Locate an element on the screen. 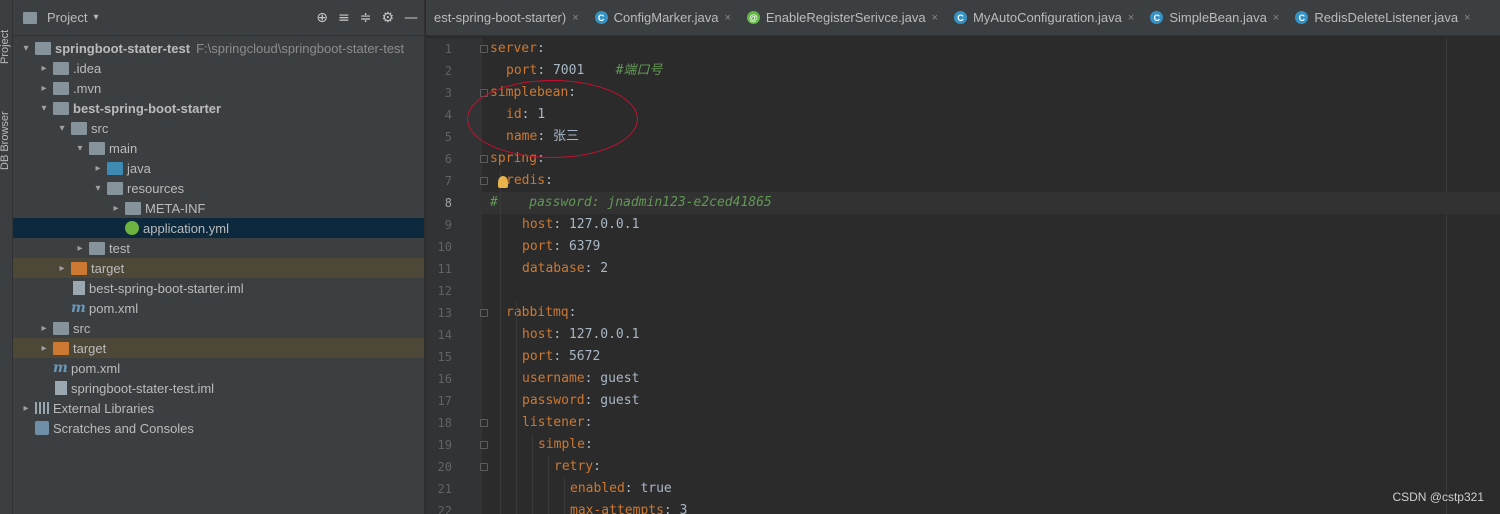  line-number: 20 is located at coordinates (444, 467).